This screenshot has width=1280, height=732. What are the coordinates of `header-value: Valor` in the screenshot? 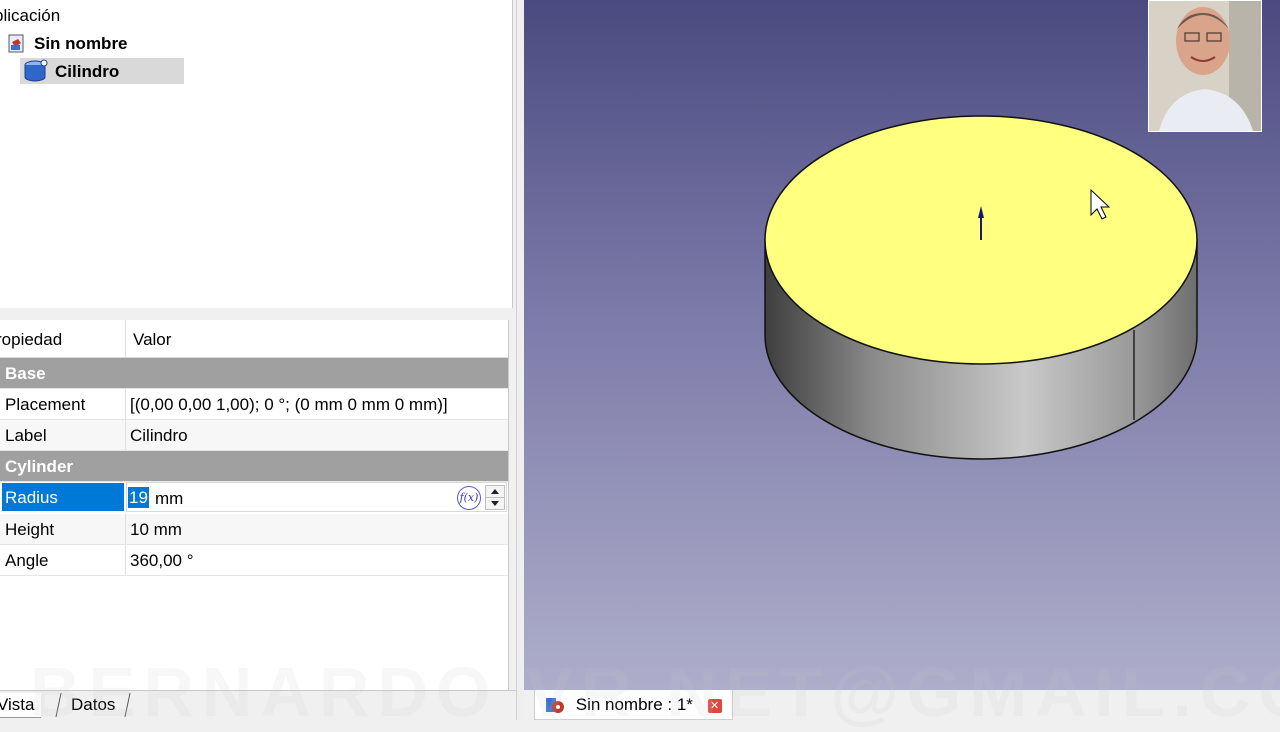 It's located at (152, 339).